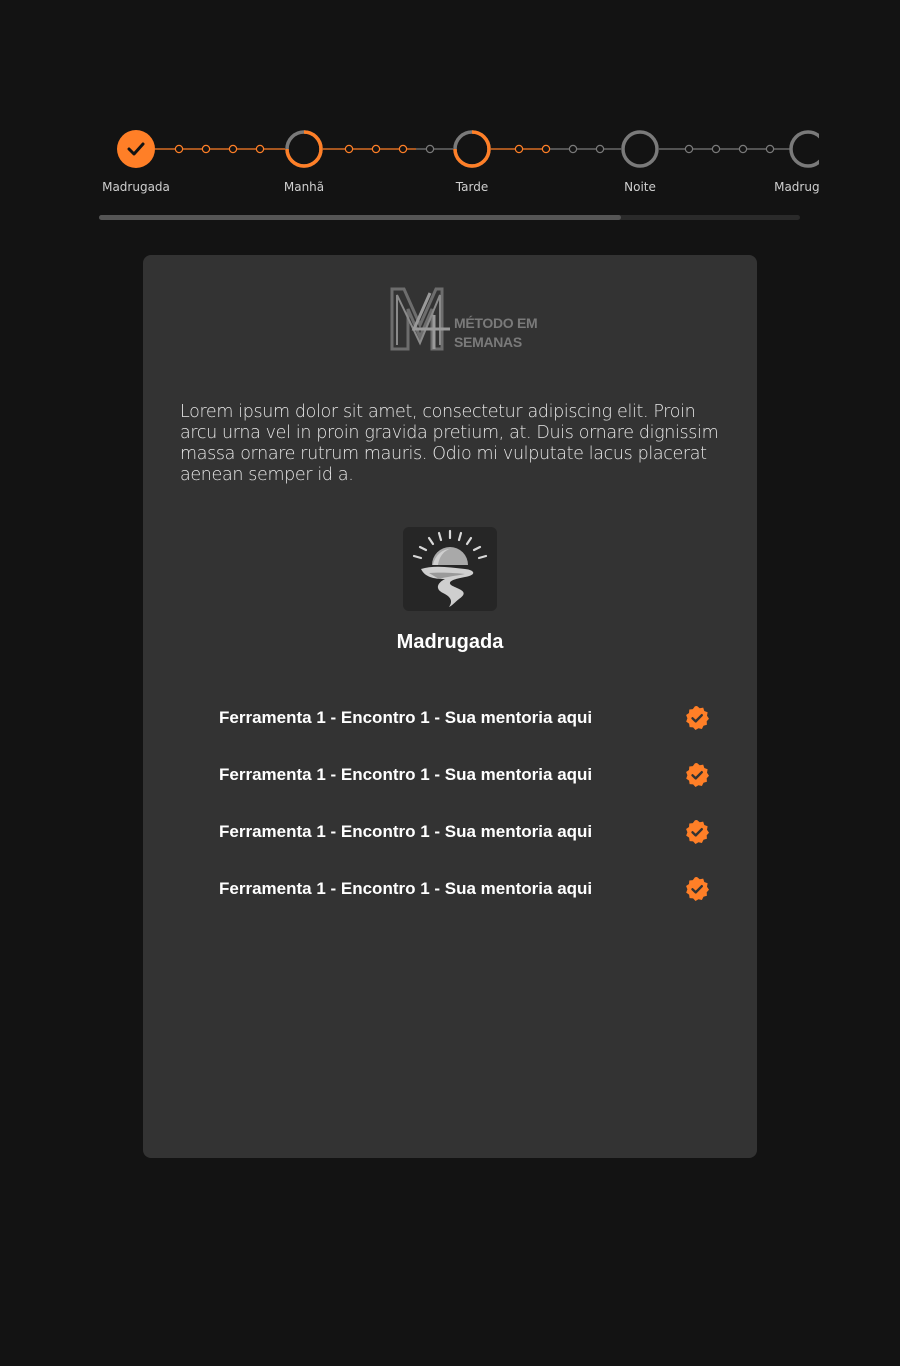 The height and width of the screenshot is (1366, 900). Describe the element at coordinates (450, 642) in the screenshot. I see `period-title: Madrugada` at that location.